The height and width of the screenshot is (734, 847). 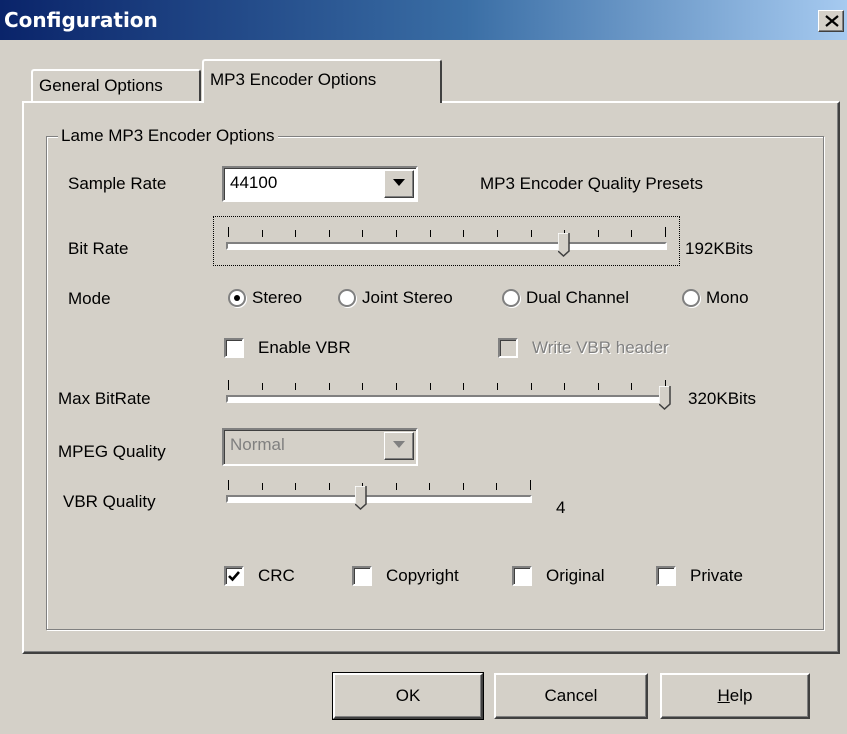 What do you see at coordinates (277, 297) in the screenshot?
I see `radio-label: Stereo` at bounding box center [277, 297].